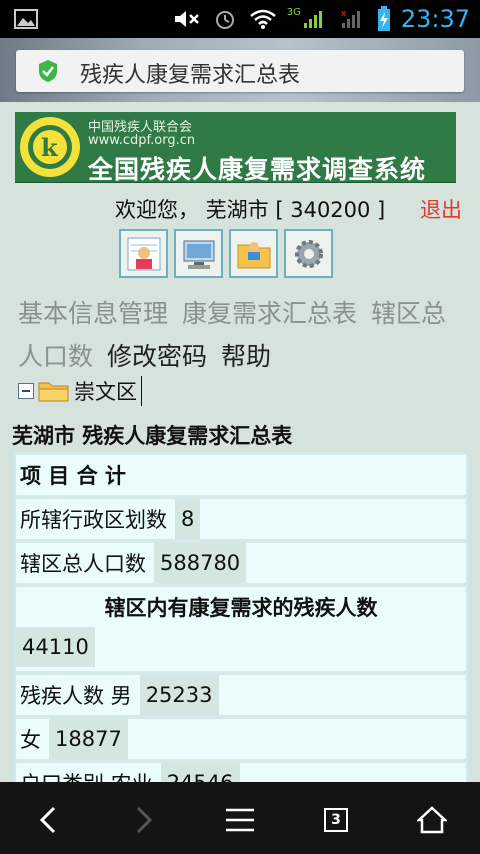  What do you see at coordinates (241, 475) in the screenshot?
I see `table-row: 项 目 合 计` at bounding box center [241, 475].